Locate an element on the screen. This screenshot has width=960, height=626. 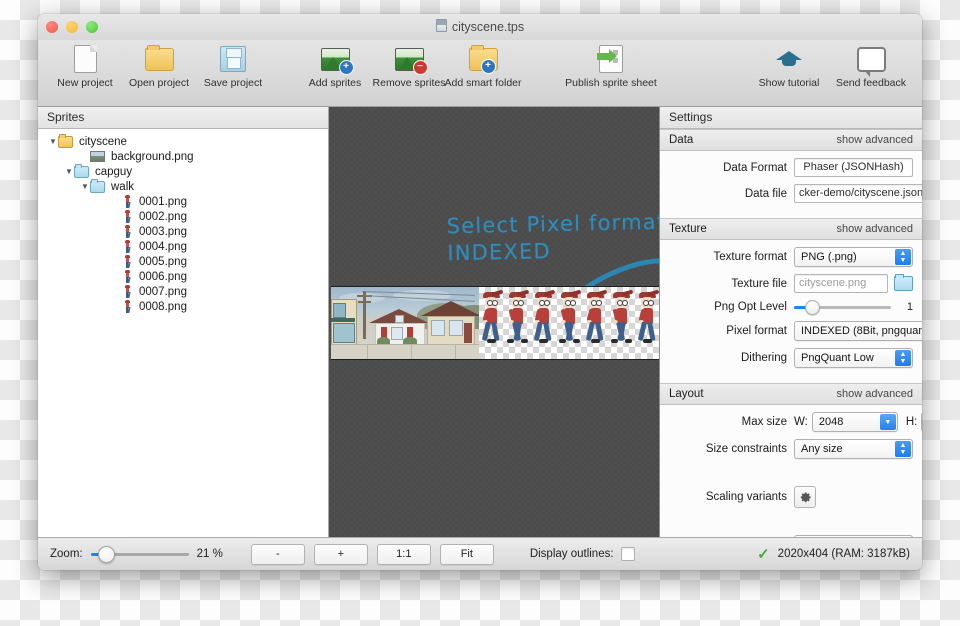
remove-sprites-button: − Remove sprites is located at coordinates (409, 66).